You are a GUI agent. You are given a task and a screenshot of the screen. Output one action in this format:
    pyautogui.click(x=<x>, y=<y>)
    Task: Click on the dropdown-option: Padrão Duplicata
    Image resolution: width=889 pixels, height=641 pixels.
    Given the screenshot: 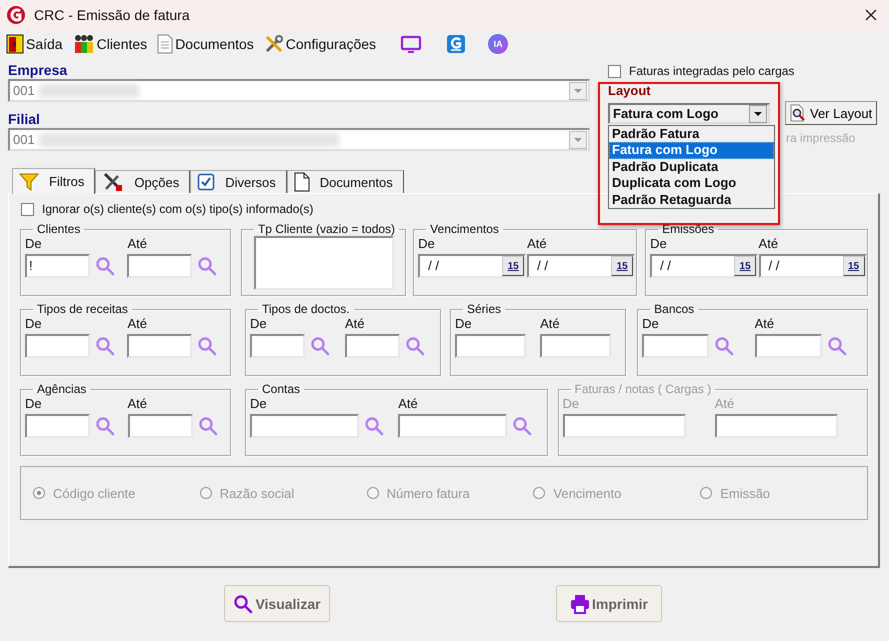 What is the action you would take?
    pyautogui.click(x=691, y=167)
    